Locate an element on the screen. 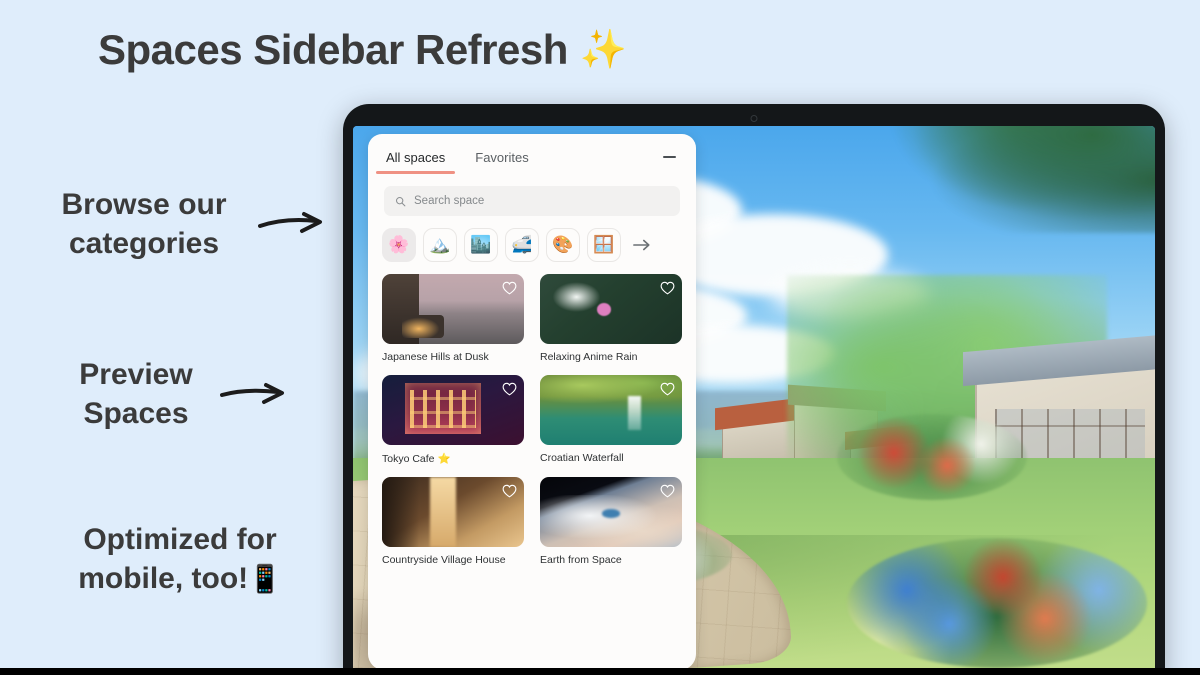 The height and width of the screenshot is (675, 1200). tab-favorites: Favorites is located at coordinates (501, 160).